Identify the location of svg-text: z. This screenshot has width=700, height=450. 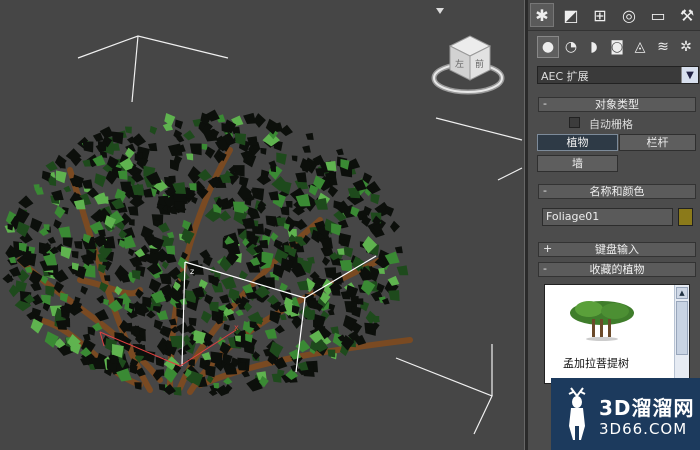
(192, 271).